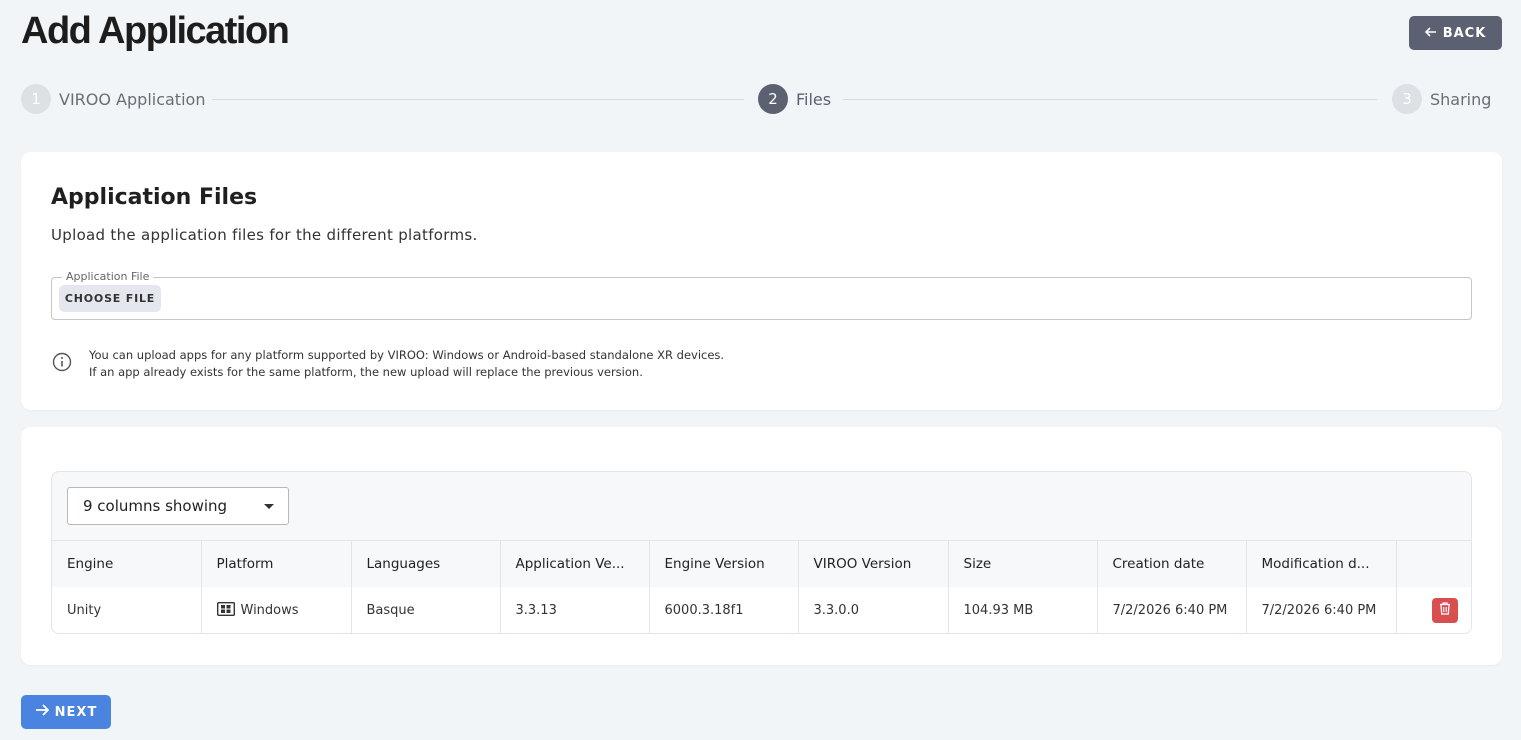  Describe the element at coordinates (756, 99) in the screenshot. I see `stepper: 1 VIROO Application 2 Files 3 Sharing` at that location.